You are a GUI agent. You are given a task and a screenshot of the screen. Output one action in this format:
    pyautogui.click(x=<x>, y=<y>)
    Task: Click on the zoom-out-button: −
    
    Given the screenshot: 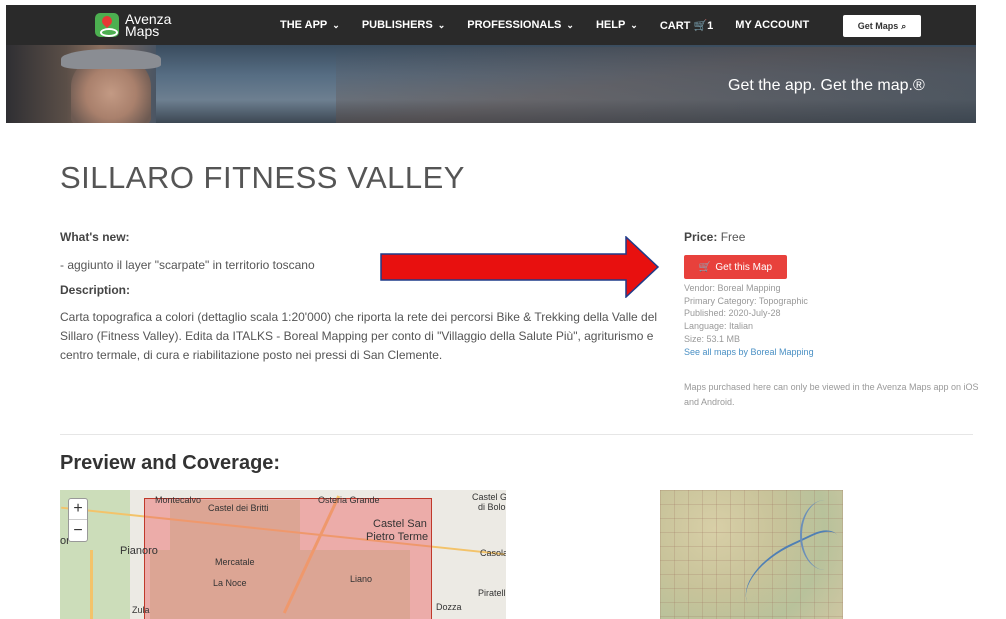 What is the action you would take?
    pyautogui.click(x=78, y=530)
    